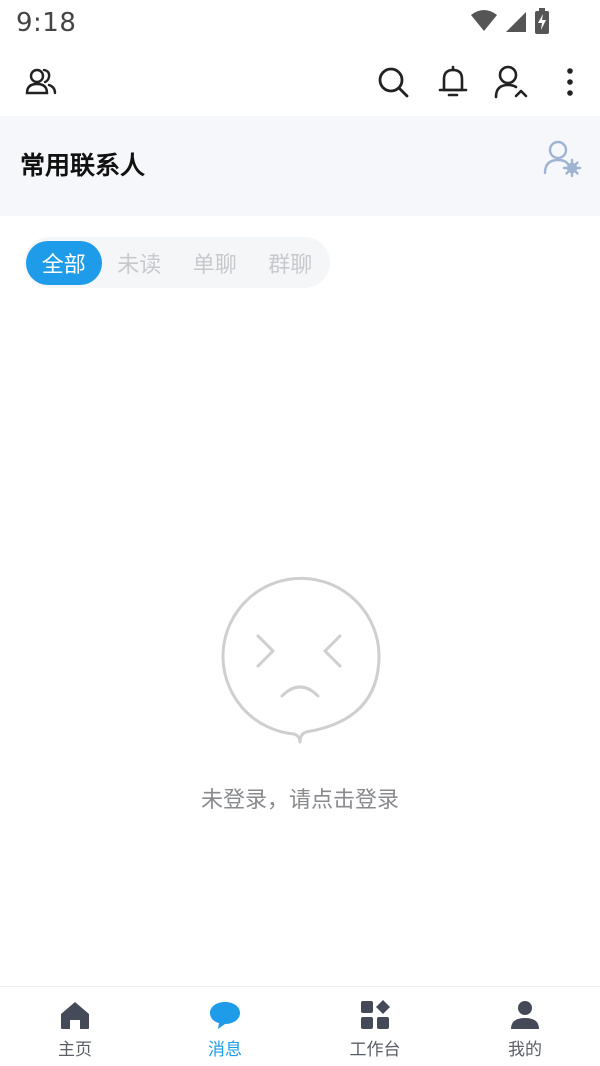  What do you see at coordinates (300, 81) in the screenshot?
I see `app-bar` at bounding box center [300, 81].